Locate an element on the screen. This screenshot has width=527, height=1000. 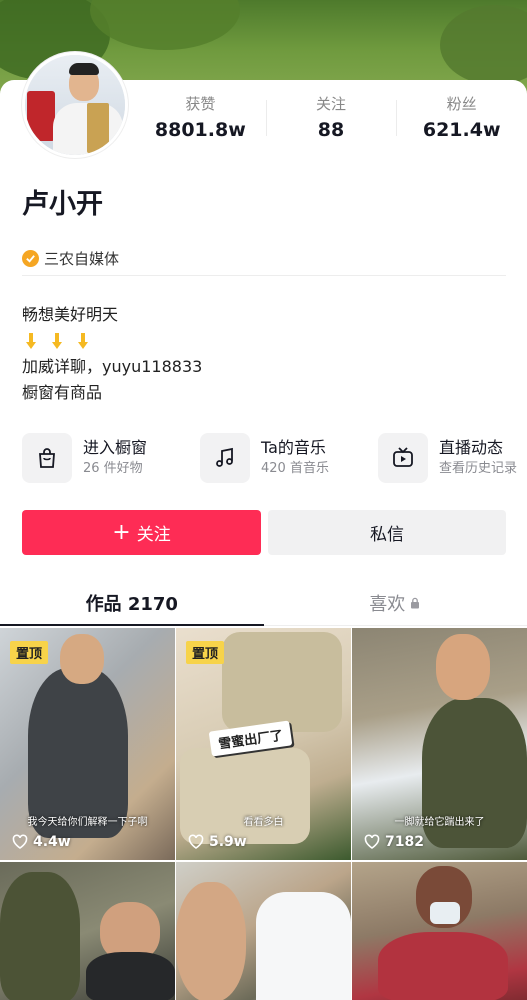
shortcut-live: 直播动态 查看历史记录 is located at coordinates (452, 458).